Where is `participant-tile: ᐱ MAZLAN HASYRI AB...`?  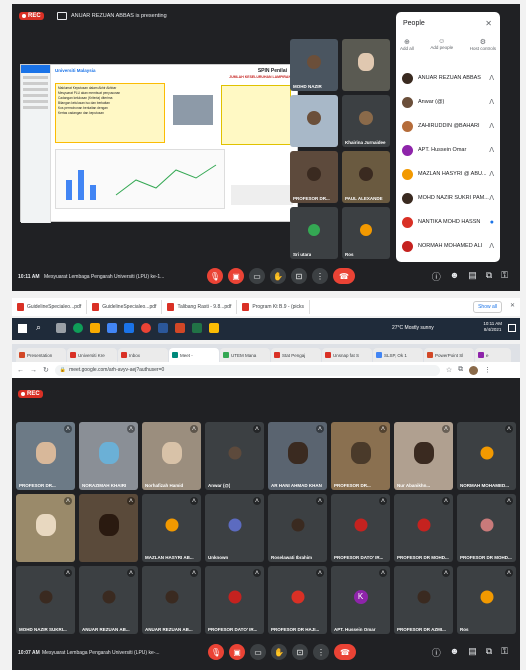
participant-tile: ᐱ MAZLAN HASYRI AB... is located at coordinates (171, 528).